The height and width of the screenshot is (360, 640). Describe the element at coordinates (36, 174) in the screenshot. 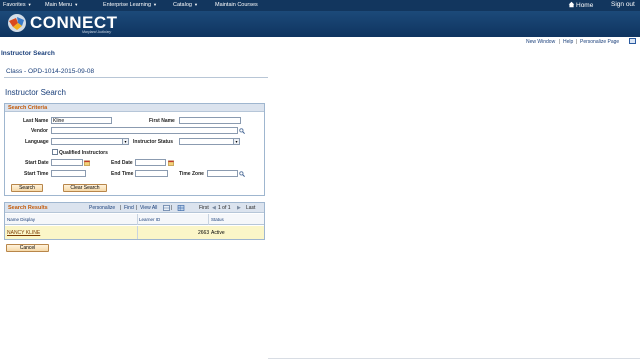

I see `start-time-label: Start Time` at that location.